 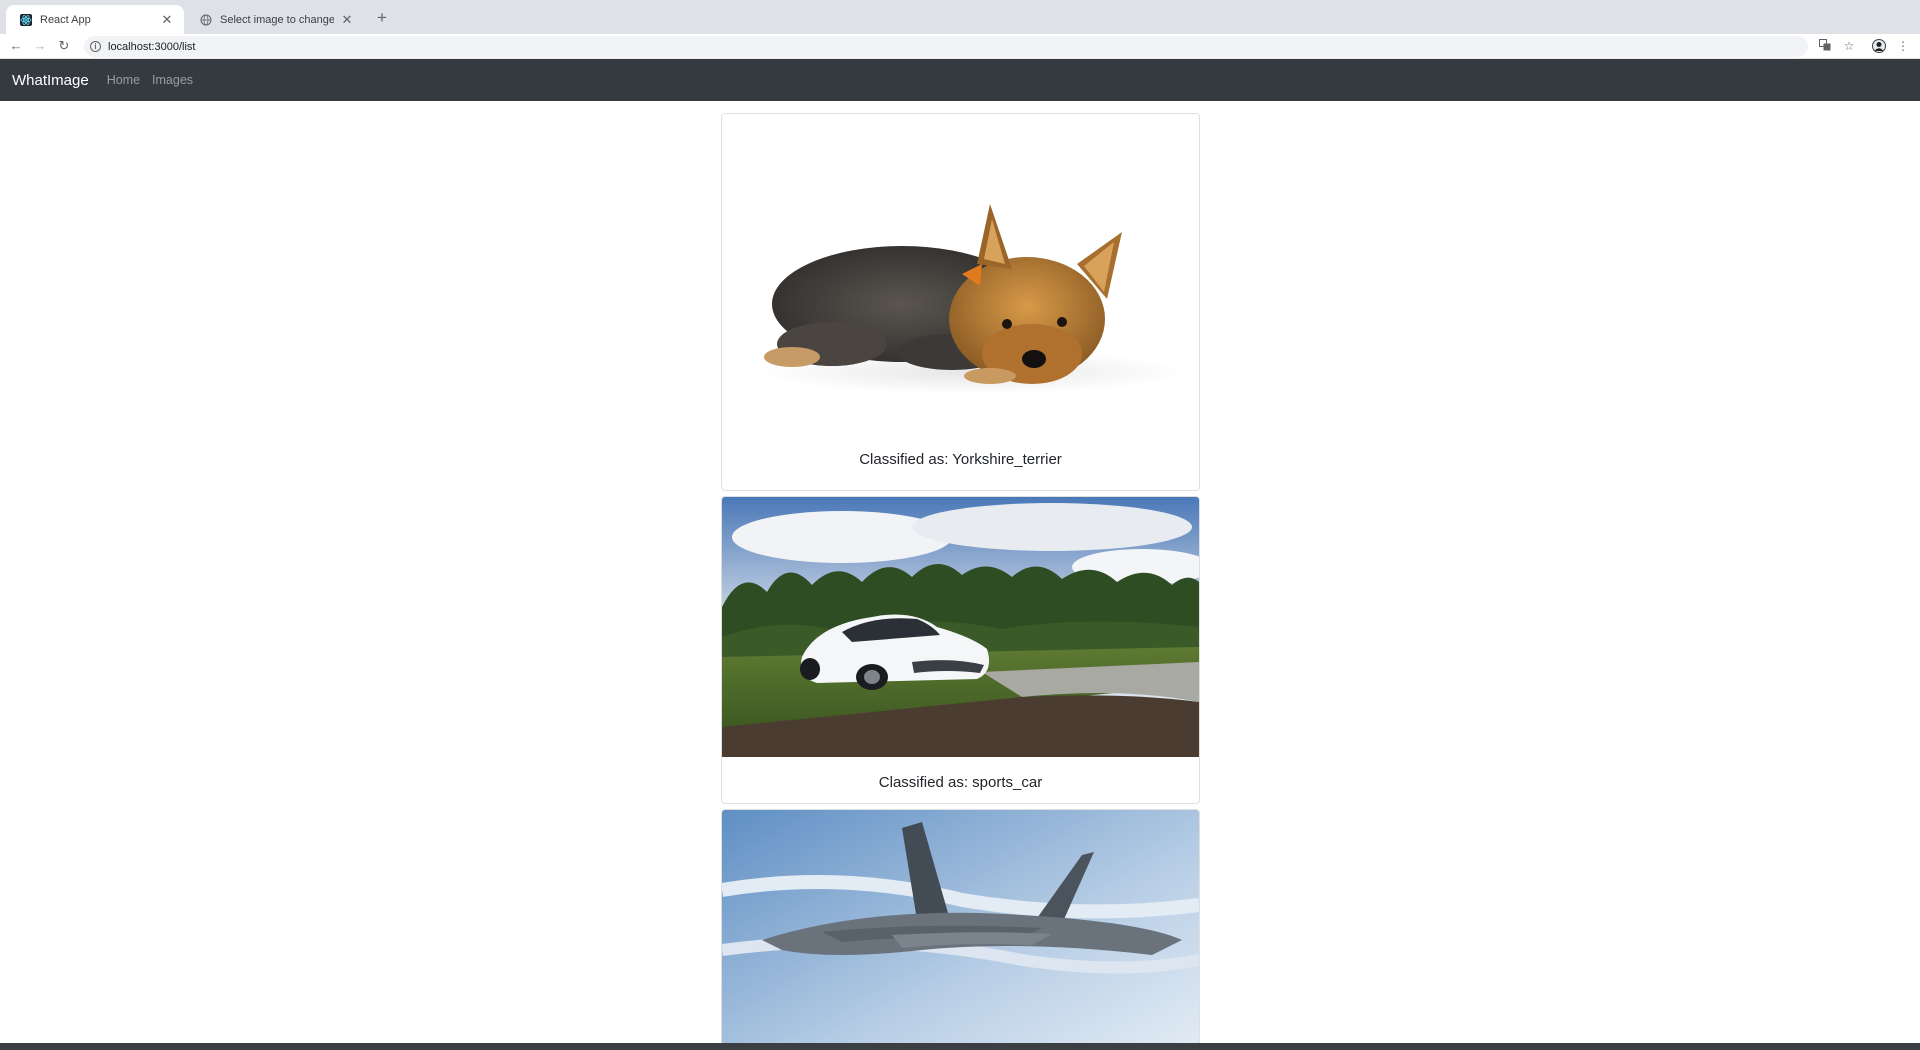 What do you see at coordinates (172, 80) in the screenshot?
I see `nav-images-link: Images` at bounding box center [172, 80].